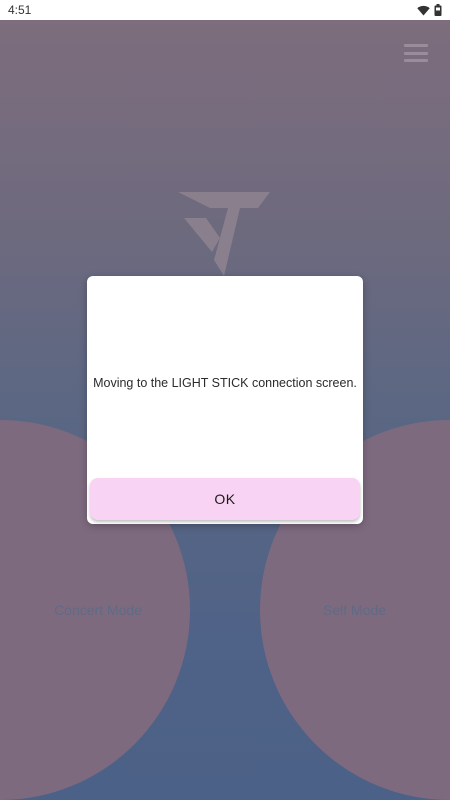 Image resolution: width=450 pixels, height=800 pixels. I want to click on ok-button: OK, so click(225, 499).